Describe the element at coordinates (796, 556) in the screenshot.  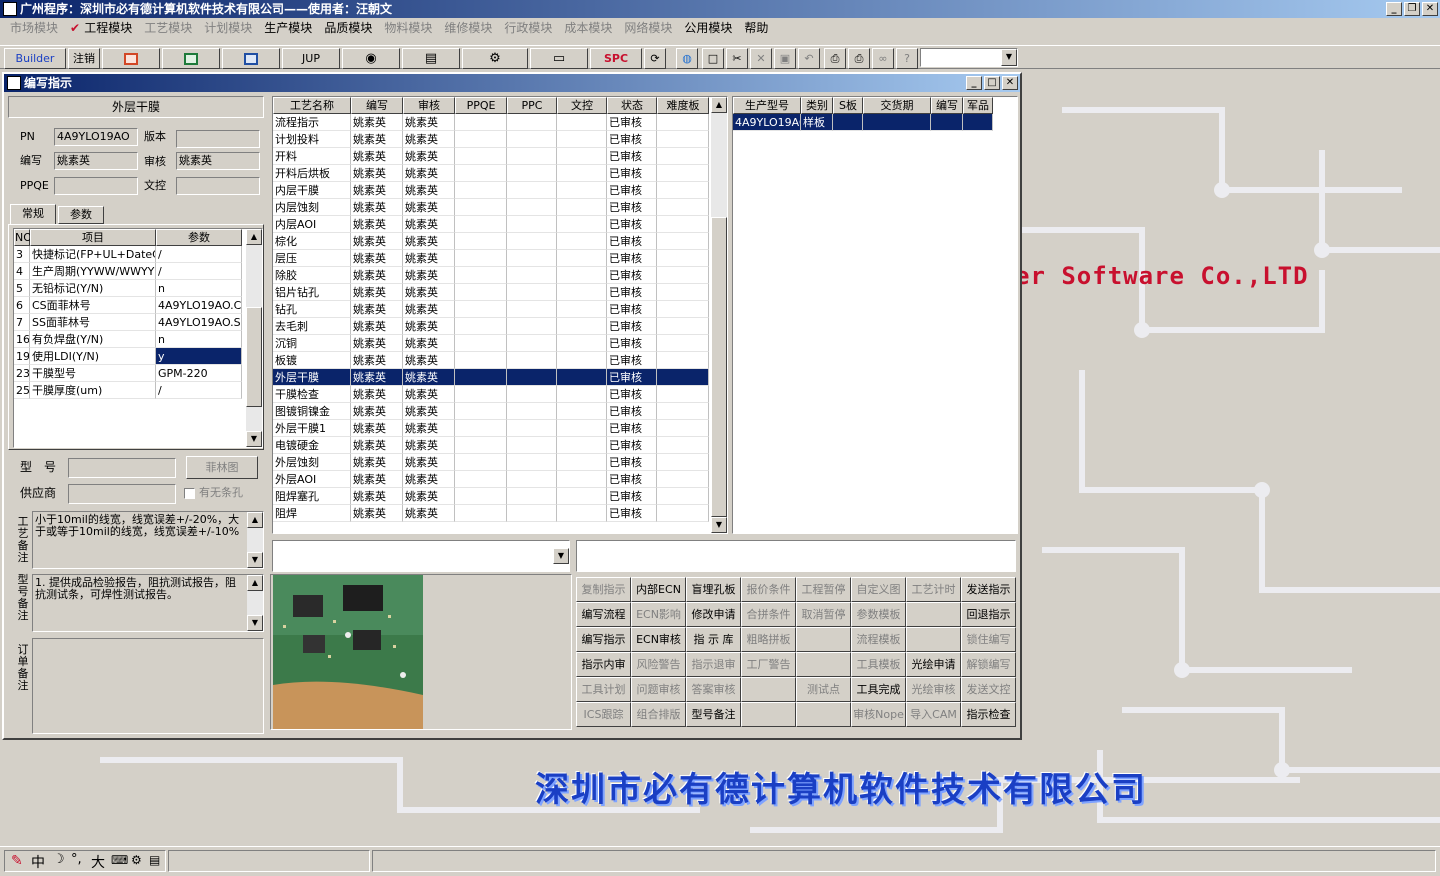
I see `right-input` at that location.